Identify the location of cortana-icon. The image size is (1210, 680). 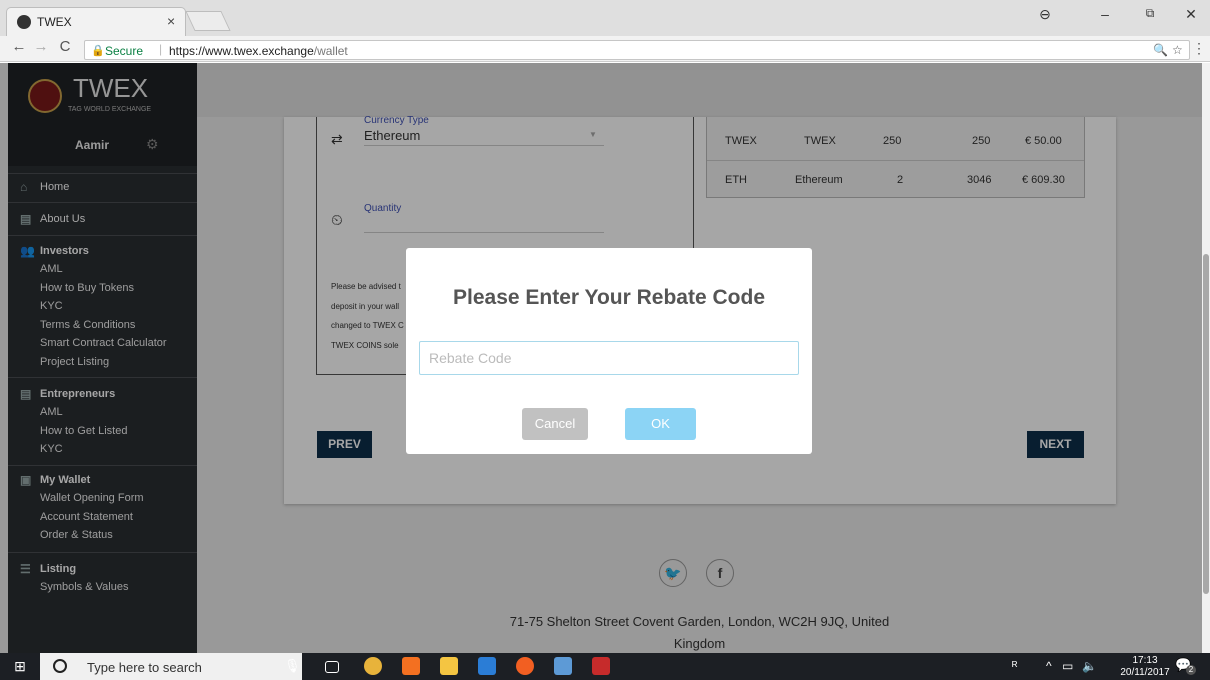
(60, 666).